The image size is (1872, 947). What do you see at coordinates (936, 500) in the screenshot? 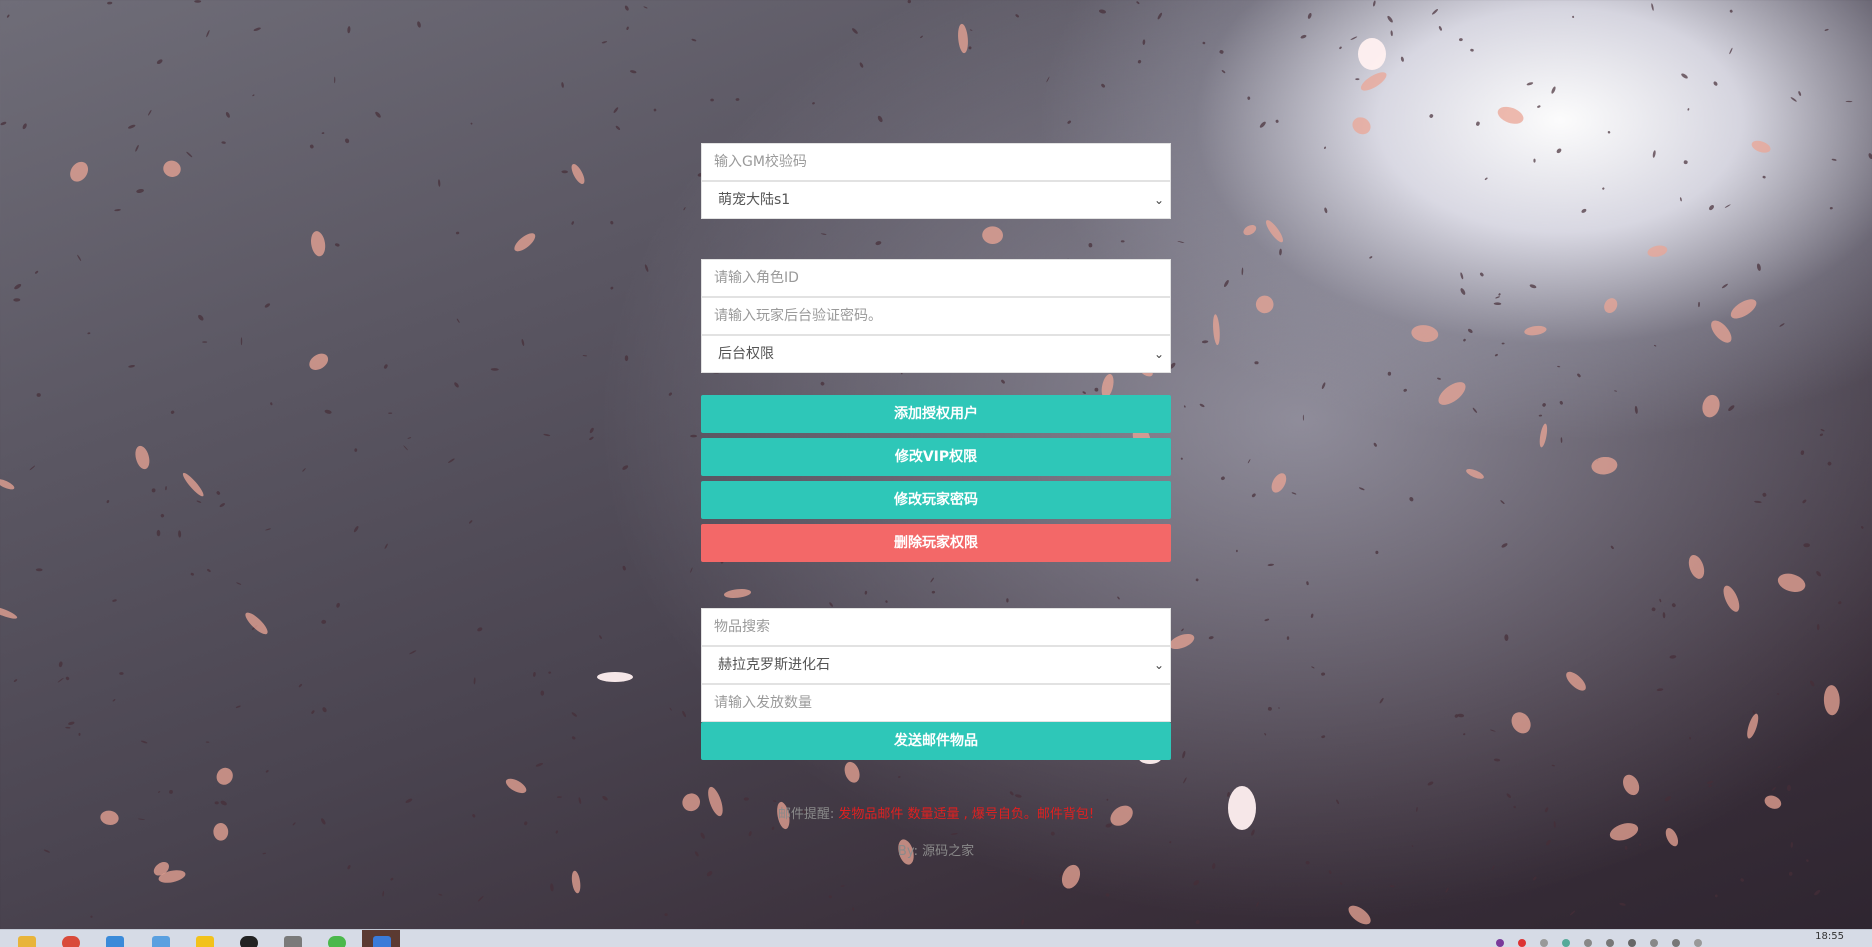
I see `modify-player-password-button: 修改玩家密码` at bounding box center [936, 500].